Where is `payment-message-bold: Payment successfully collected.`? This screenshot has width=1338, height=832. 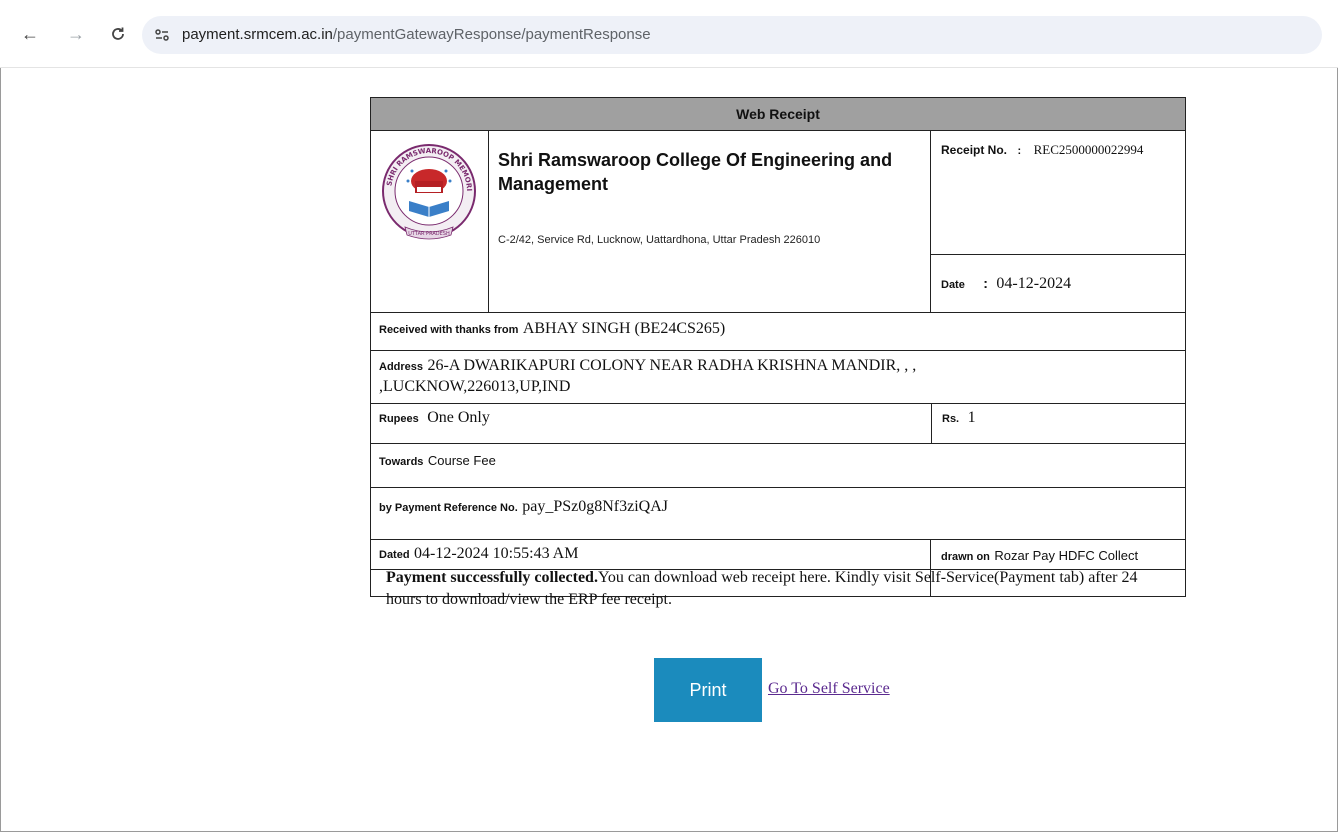
payment-message-bold: Payment successfully collected. is located at coordinates (492, 577).